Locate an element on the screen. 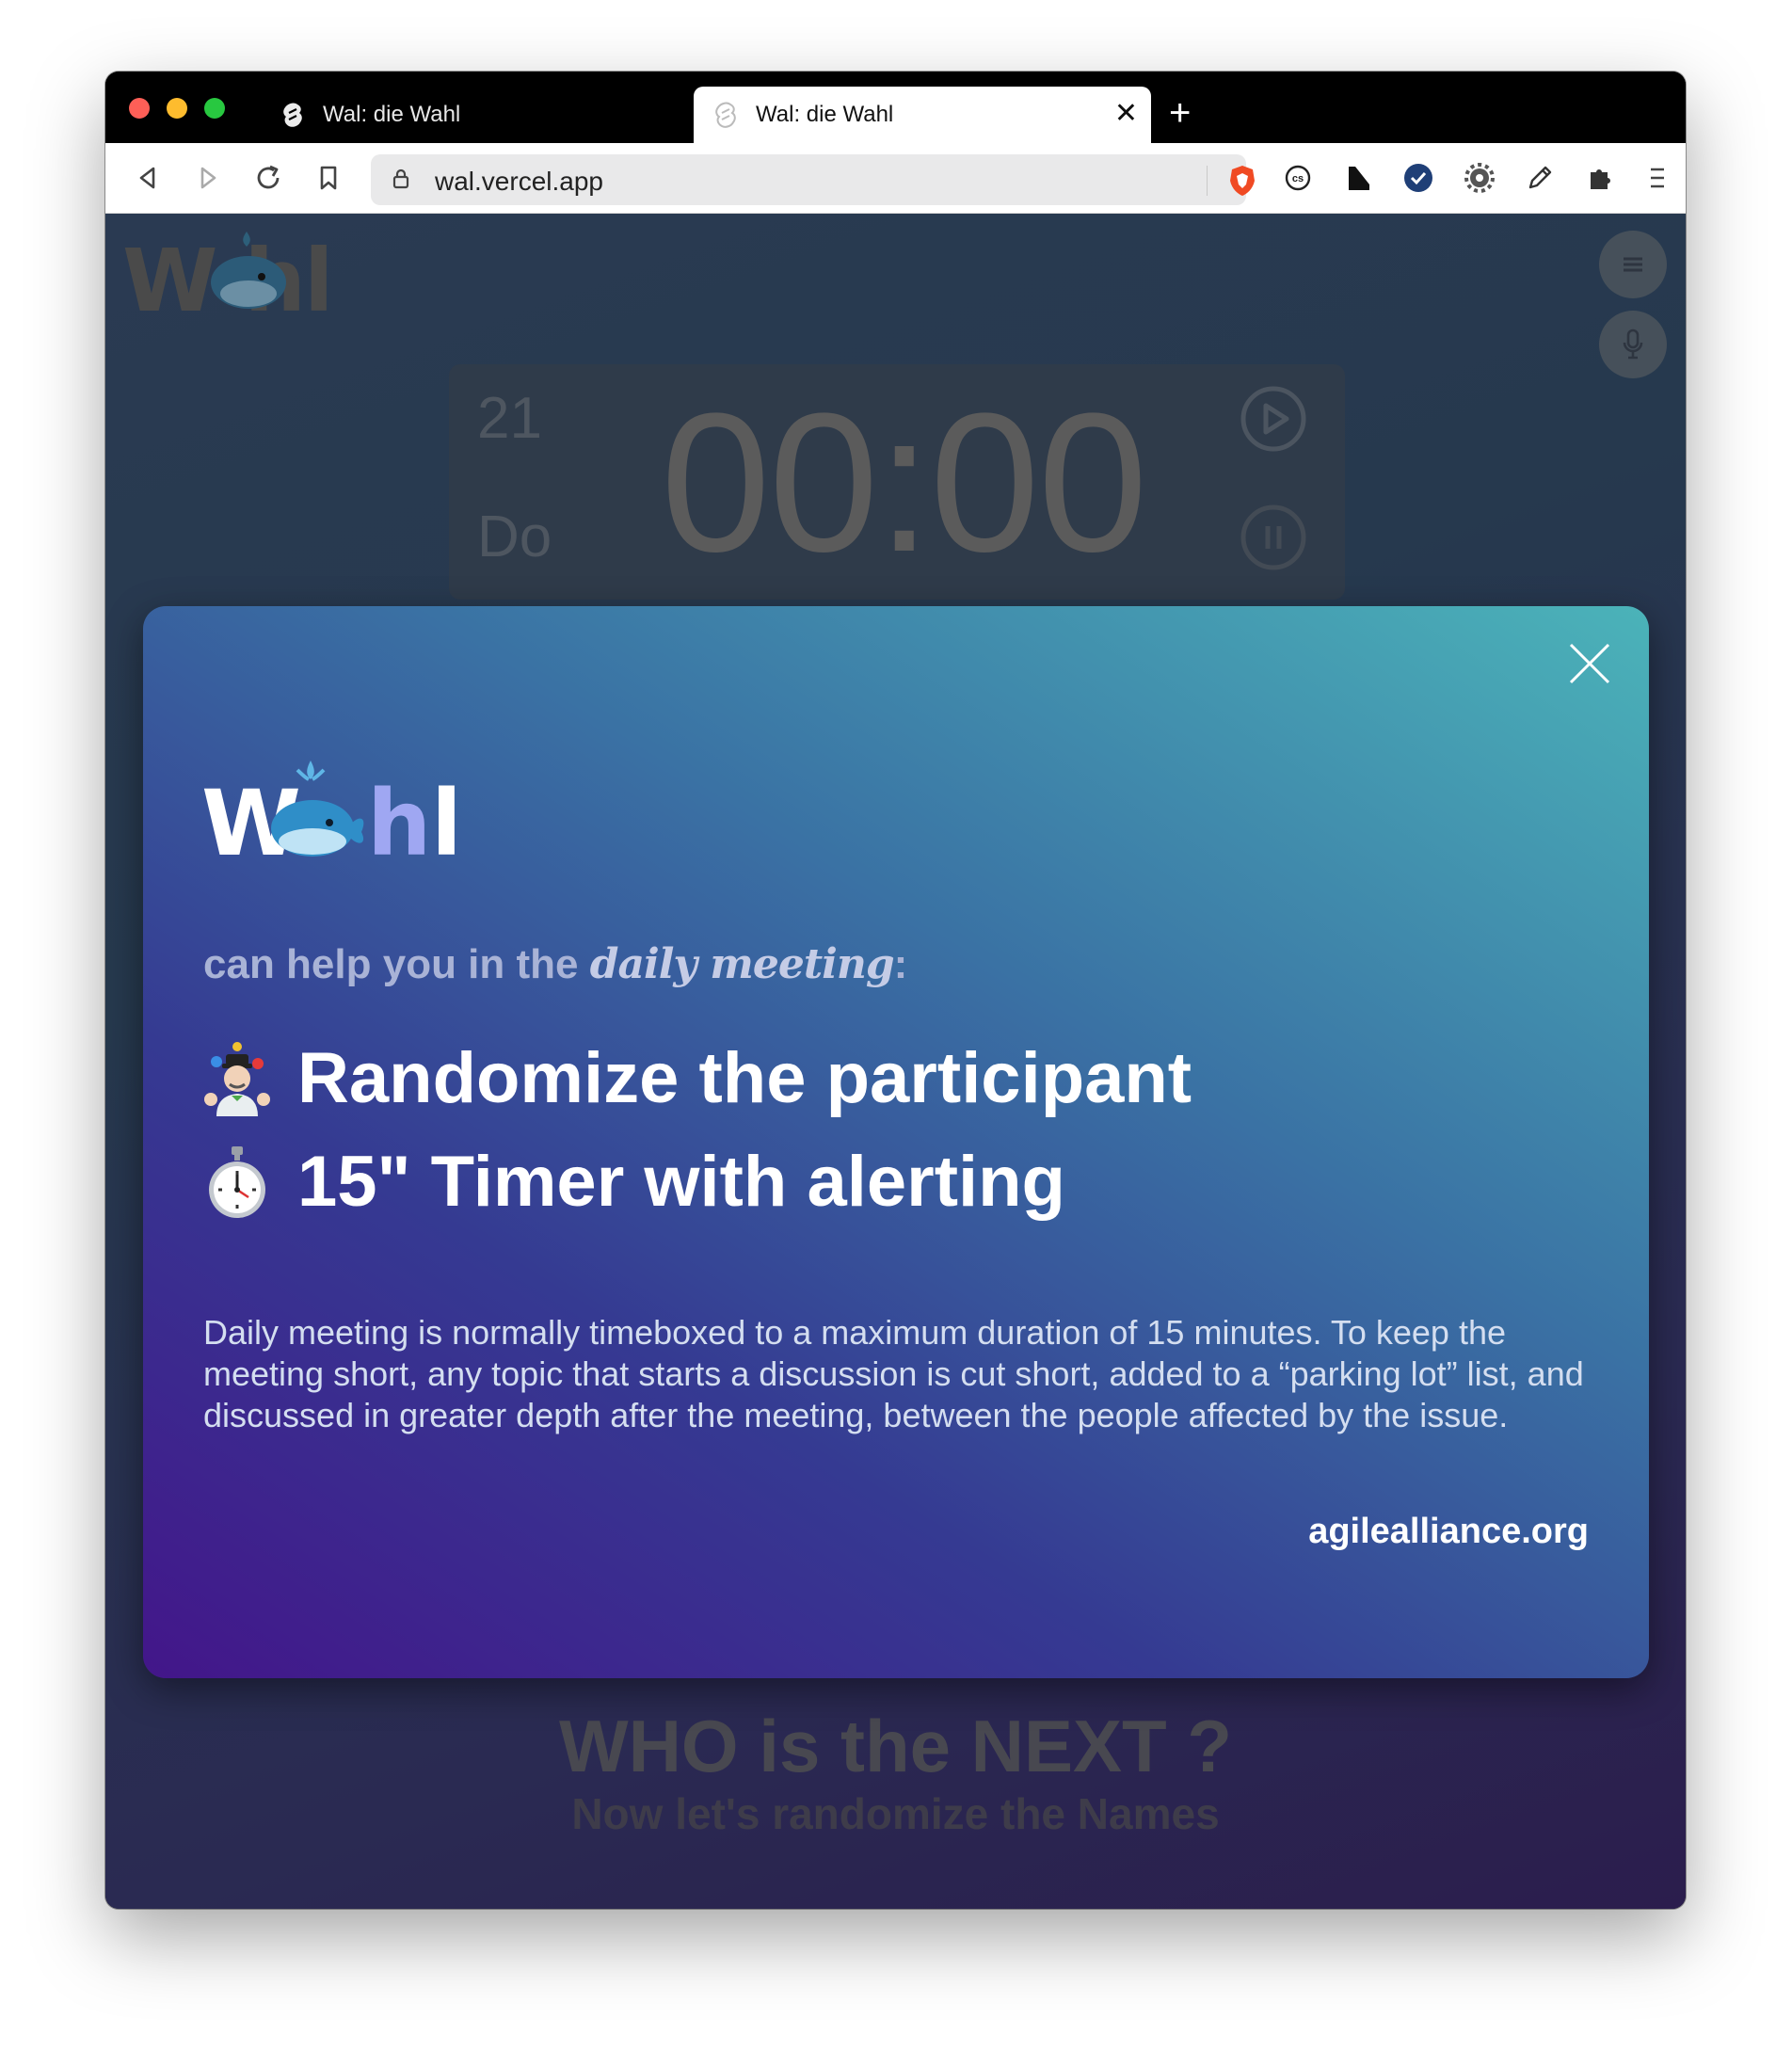 The height and width of the screenshot is (2050, 1792). tagline-suffix: : is located at coordinates (900, 964).